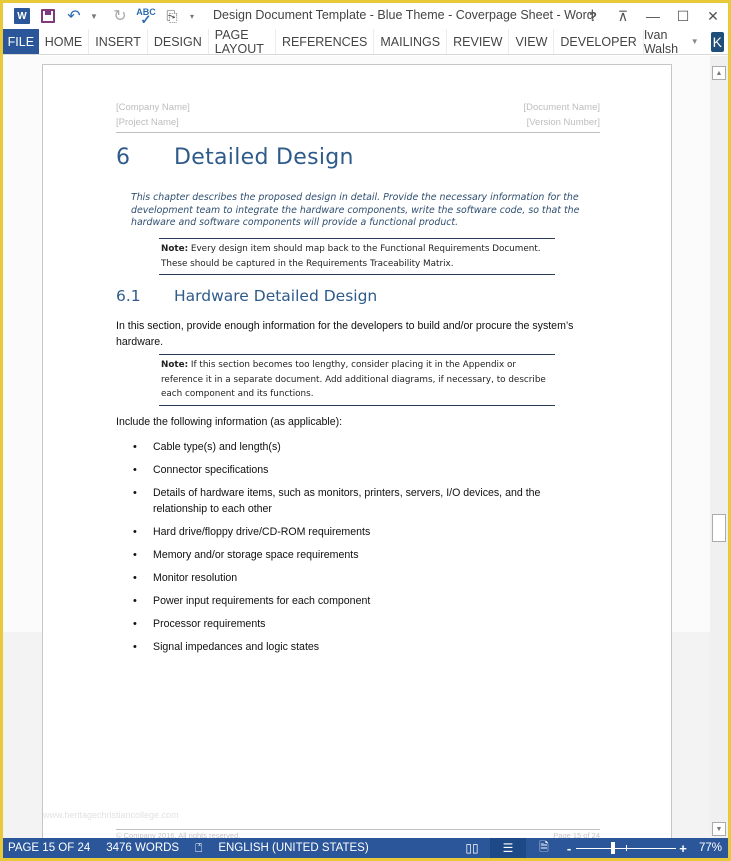 This screenshot has width=731, height=861. I want to click on vertical-scrollbar: ▲ ▼, so click(719, 447).